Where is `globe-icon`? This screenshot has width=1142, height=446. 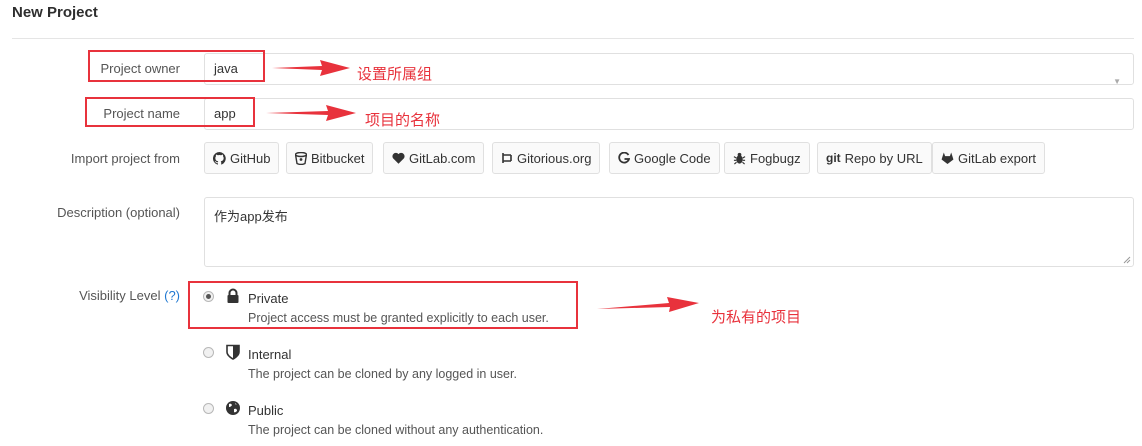 globe-icon is located at coordinates (233, 408).